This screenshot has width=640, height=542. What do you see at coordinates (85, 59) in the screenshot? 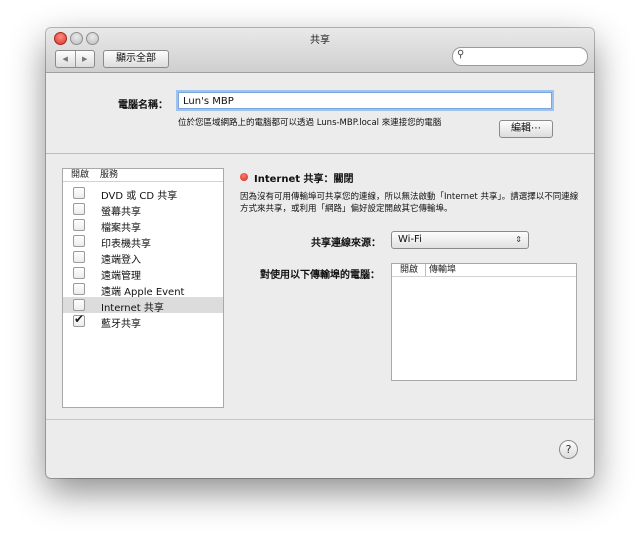
I see `forward-arrow-icon: ▶` at bounding box center [85, 59].